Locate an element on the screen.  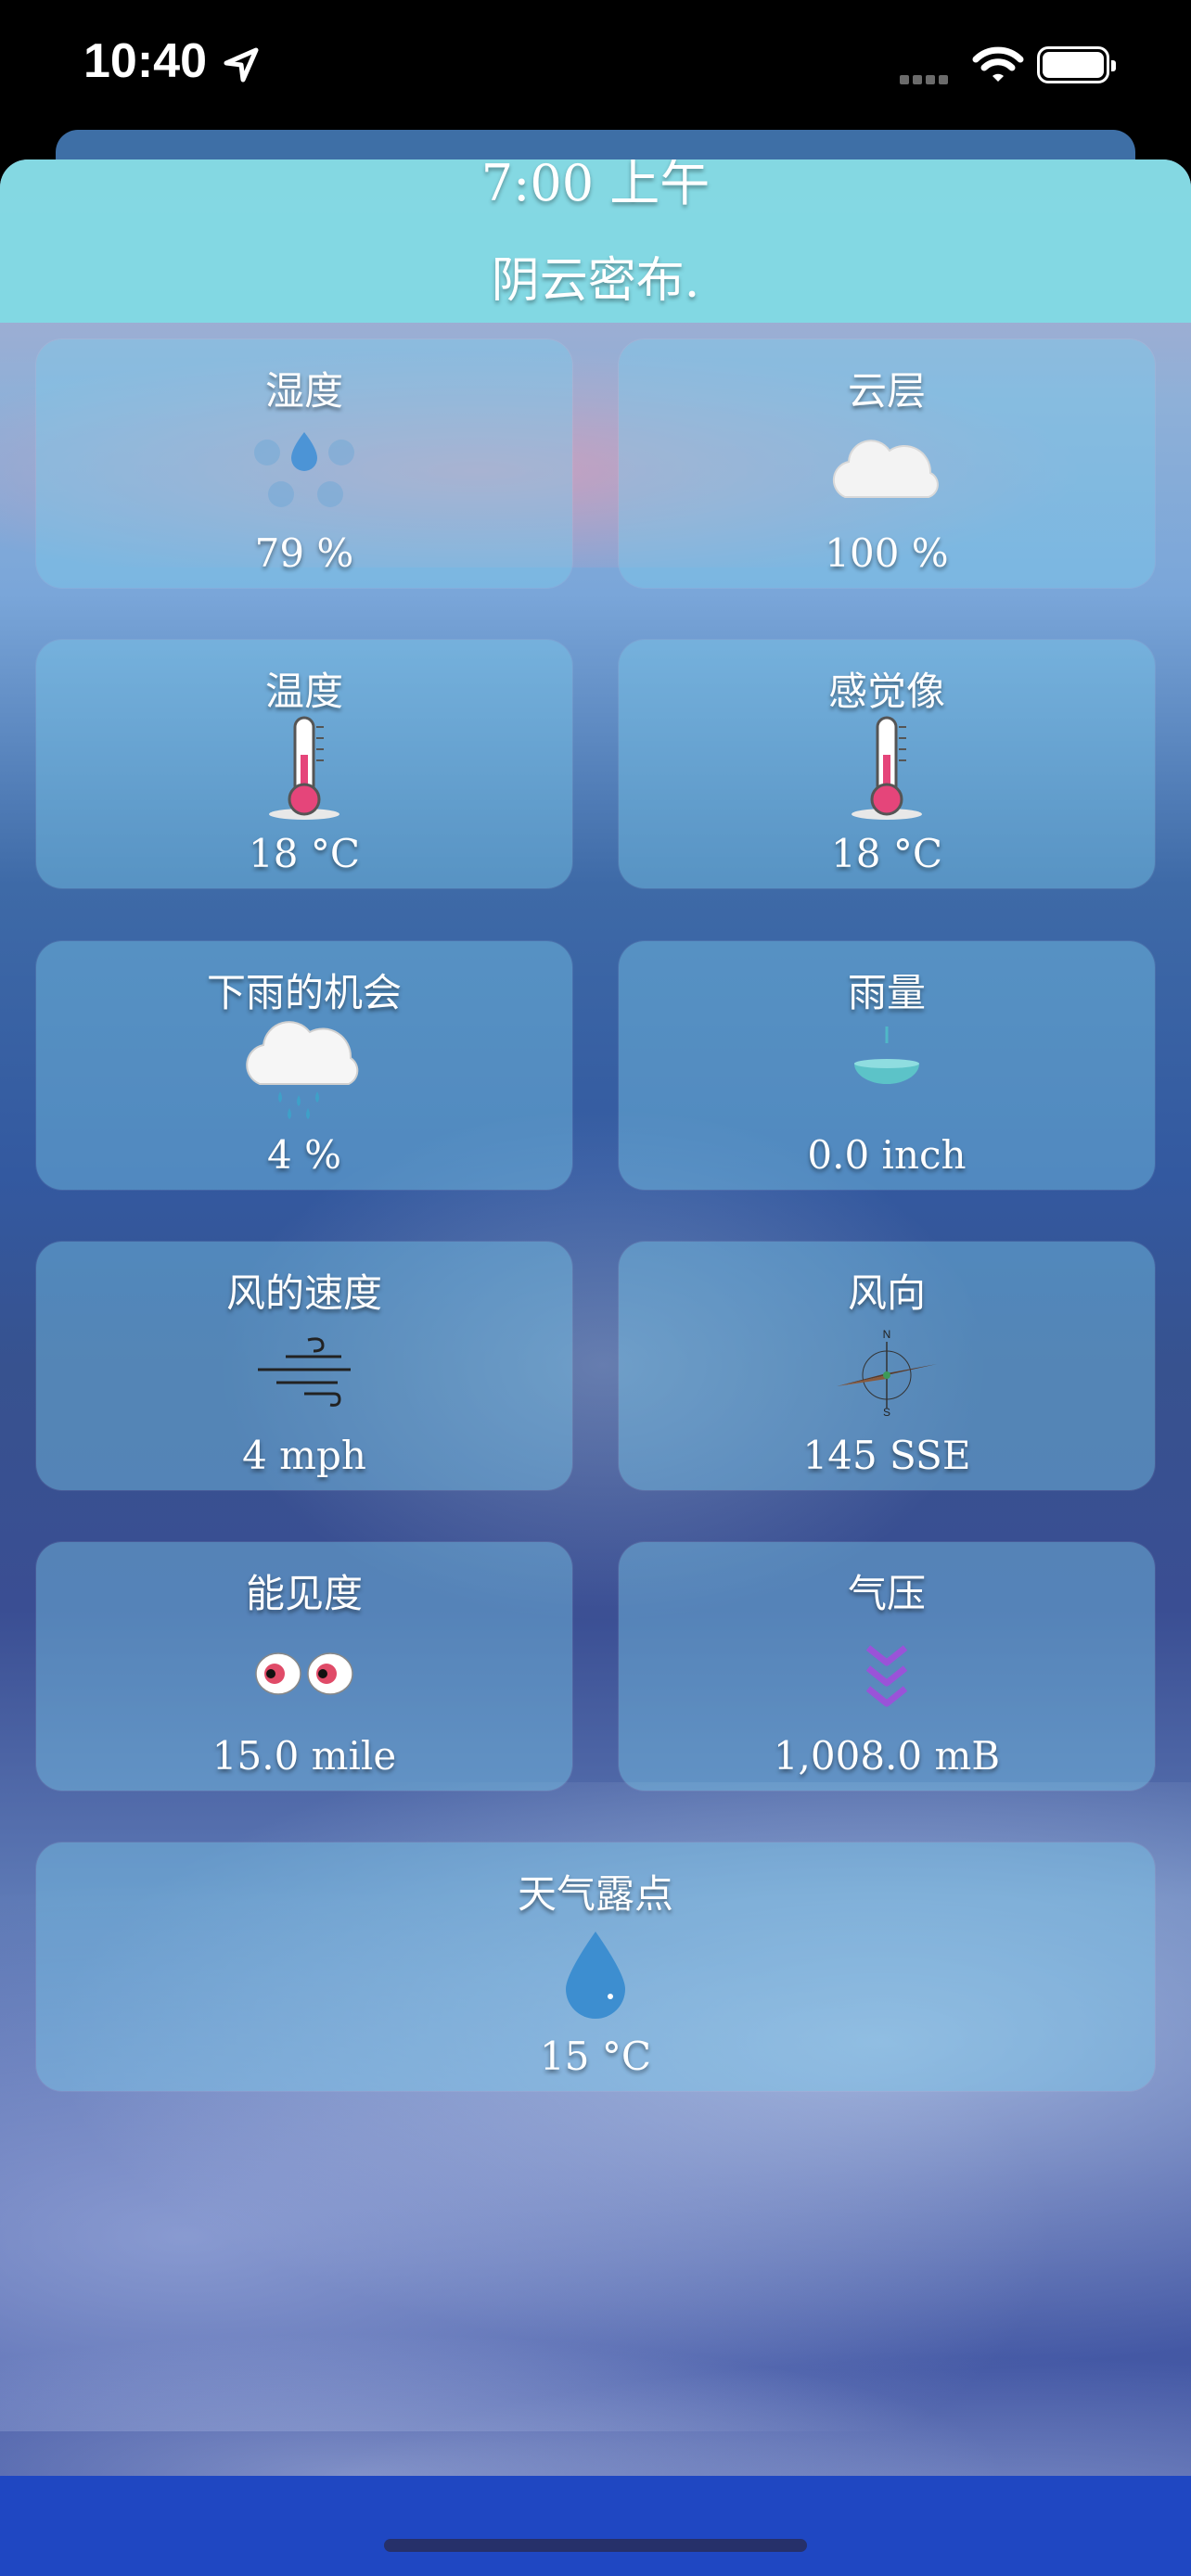
wind-direction-tile: 风向 N S 145 SSE is located at coordinates (887, 1366).